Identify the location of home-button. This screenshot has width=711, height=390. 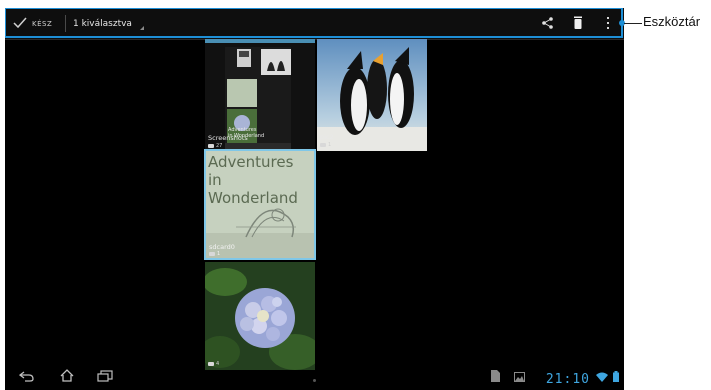
(67, 376).